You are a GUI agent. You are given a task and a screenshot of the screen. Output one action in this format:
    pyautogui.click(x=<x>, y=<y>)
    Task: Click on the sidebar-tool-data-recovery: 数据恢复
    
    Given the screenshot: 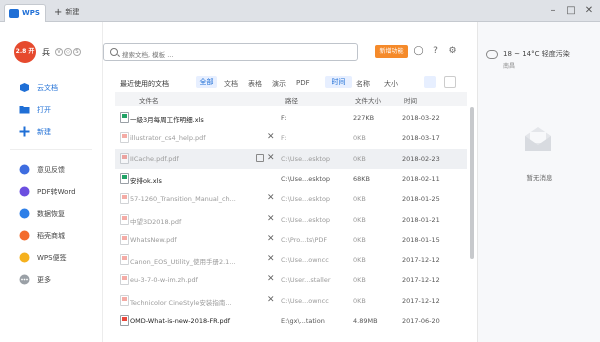 What is the action you would take?
    pyautogui.click(x=51, y=214)
    